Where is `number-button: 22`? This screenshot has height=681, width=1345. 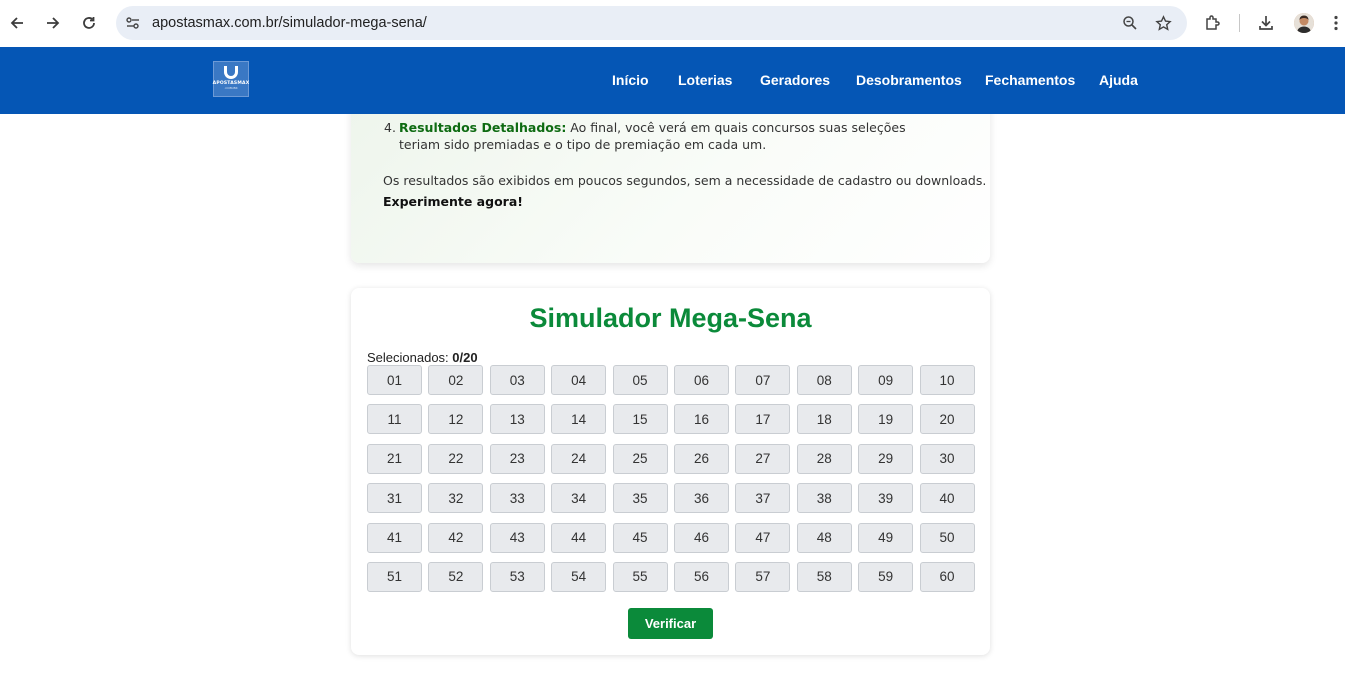
number-button: 22 is located at coordinates (456, 458).